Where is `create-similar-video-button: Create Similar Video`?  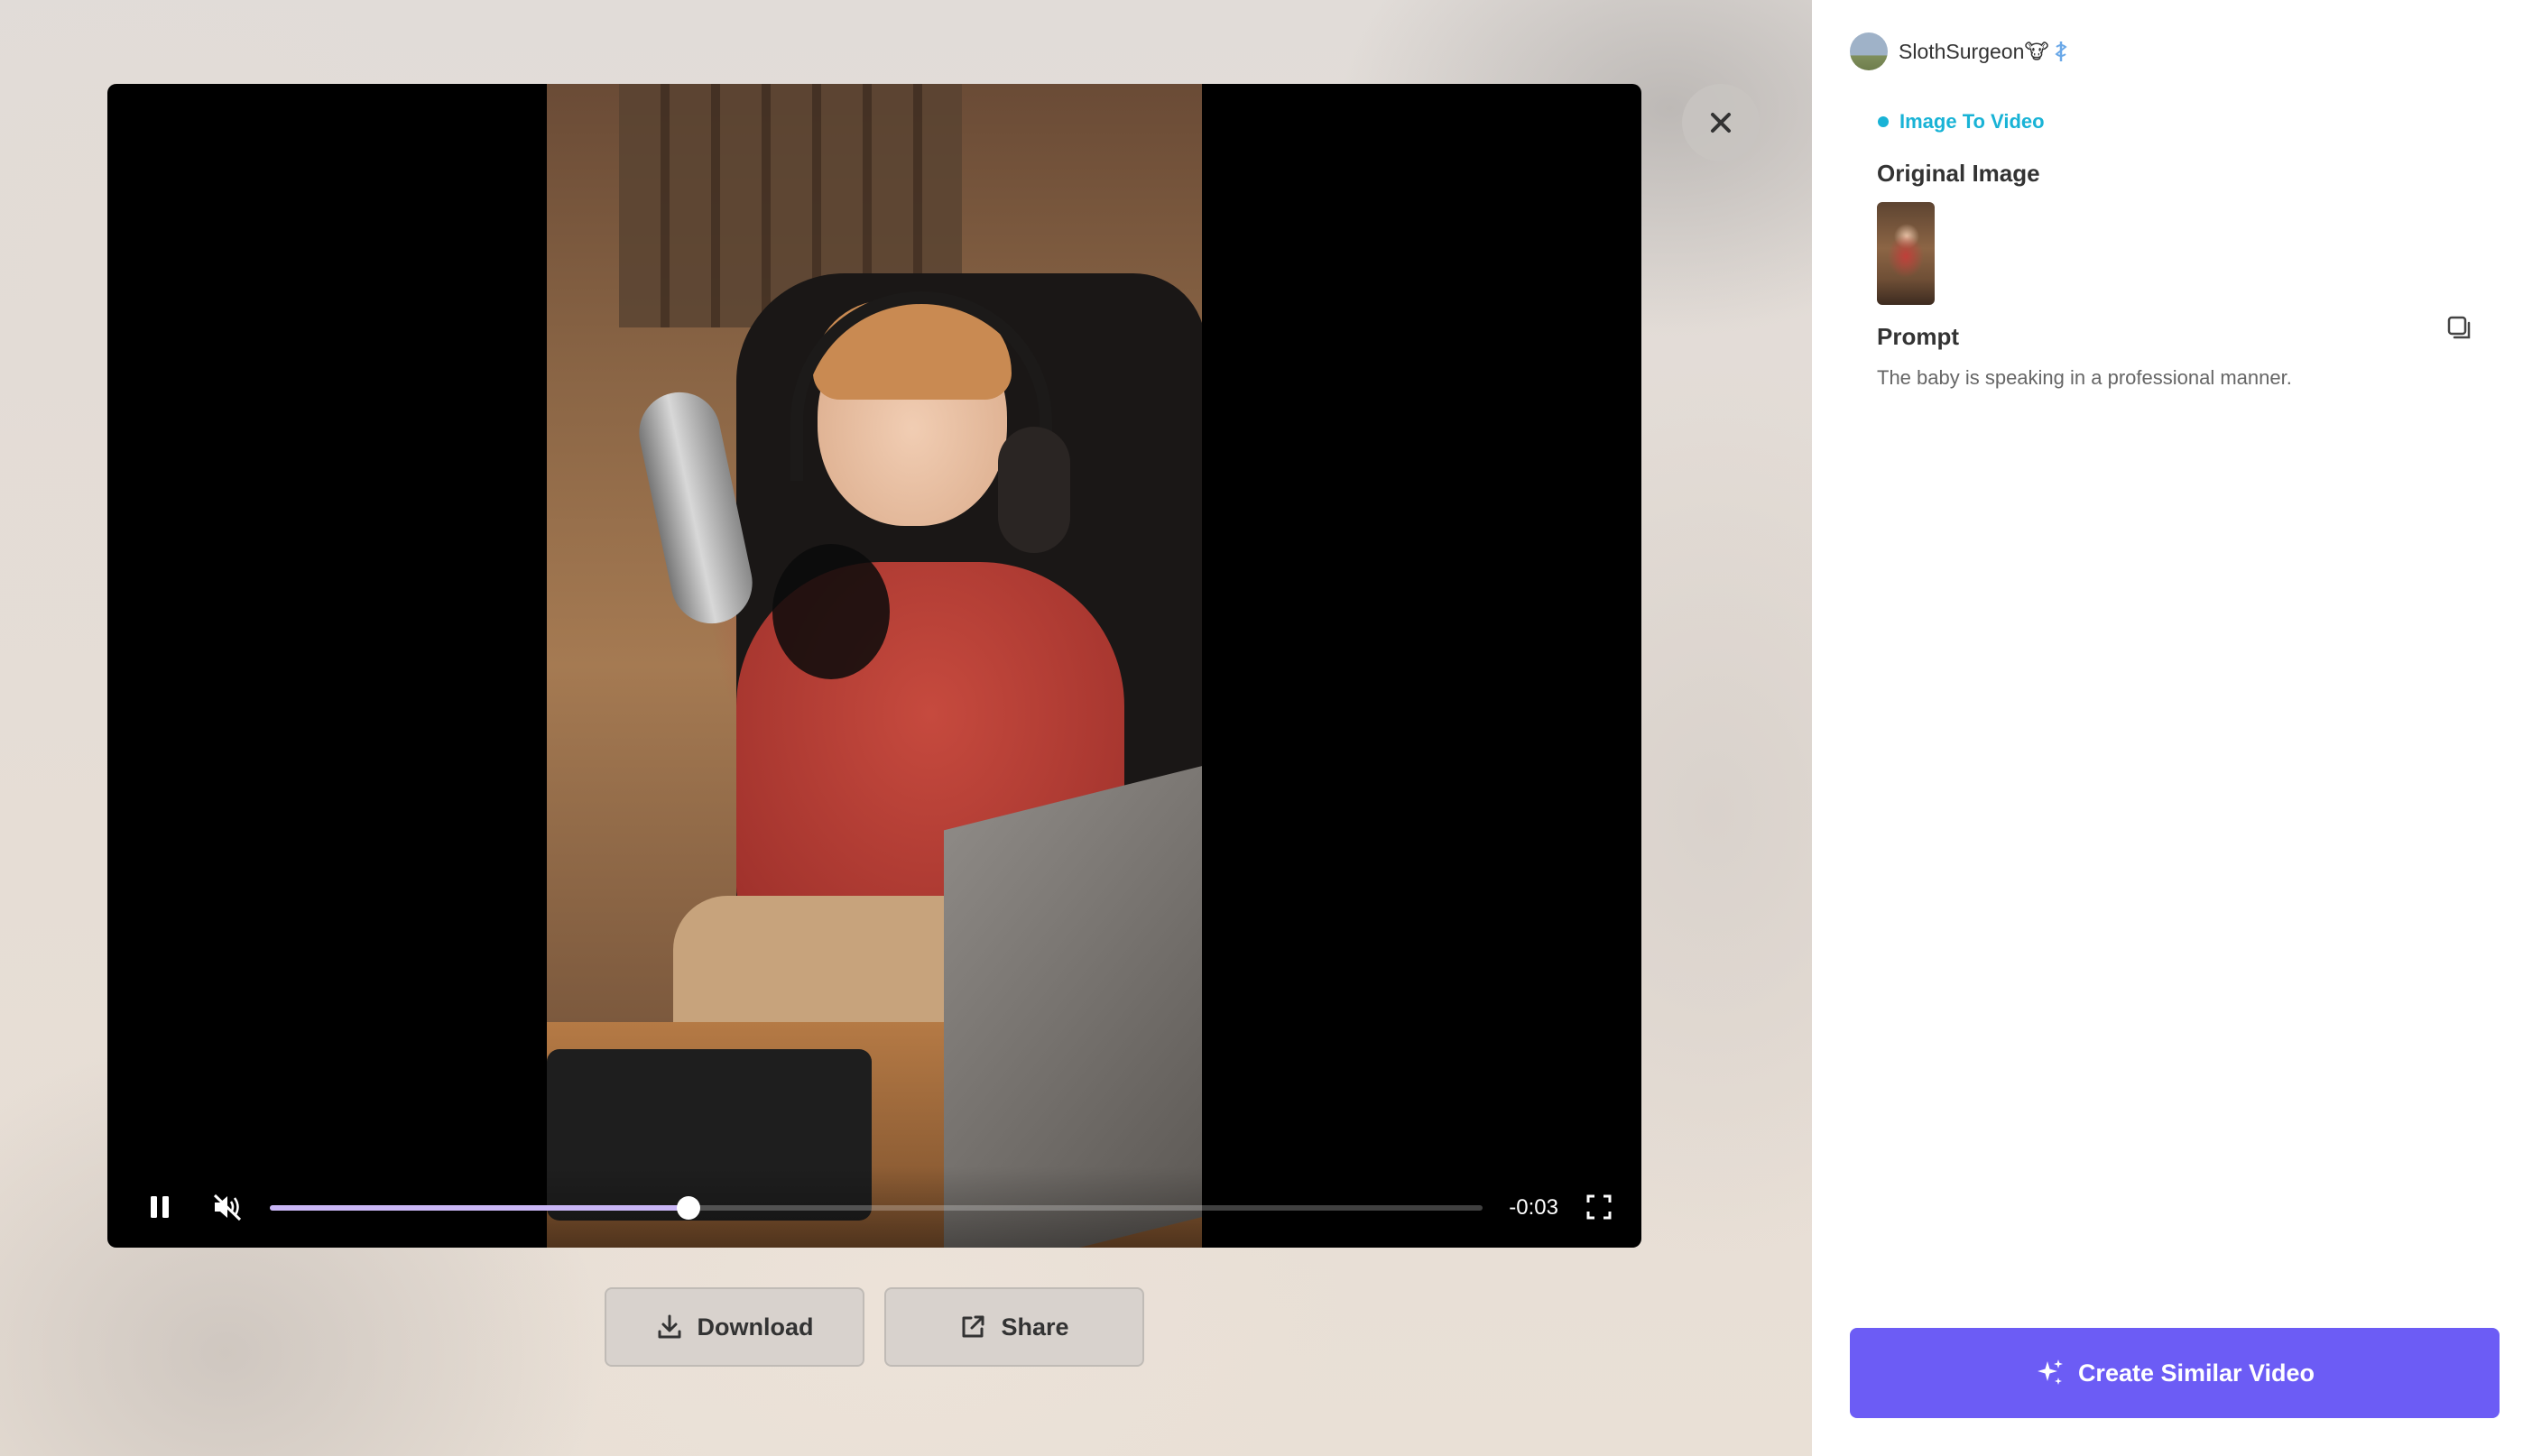 create-similar-video-button: Create Similar Video is located at coordinates (2175, 1373).